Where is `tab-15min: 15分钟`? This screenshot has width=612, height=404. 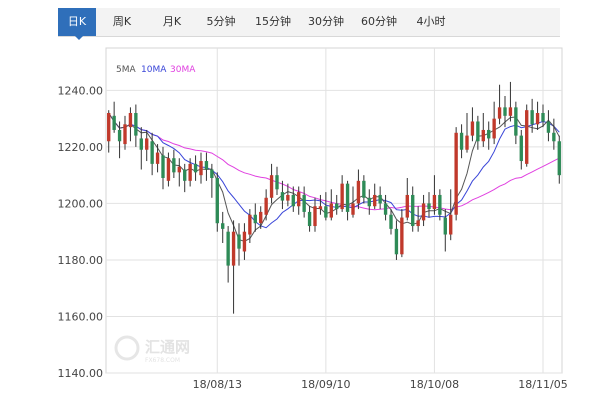
tab-15min: 15分钟 is located at coordinates (273, 22).